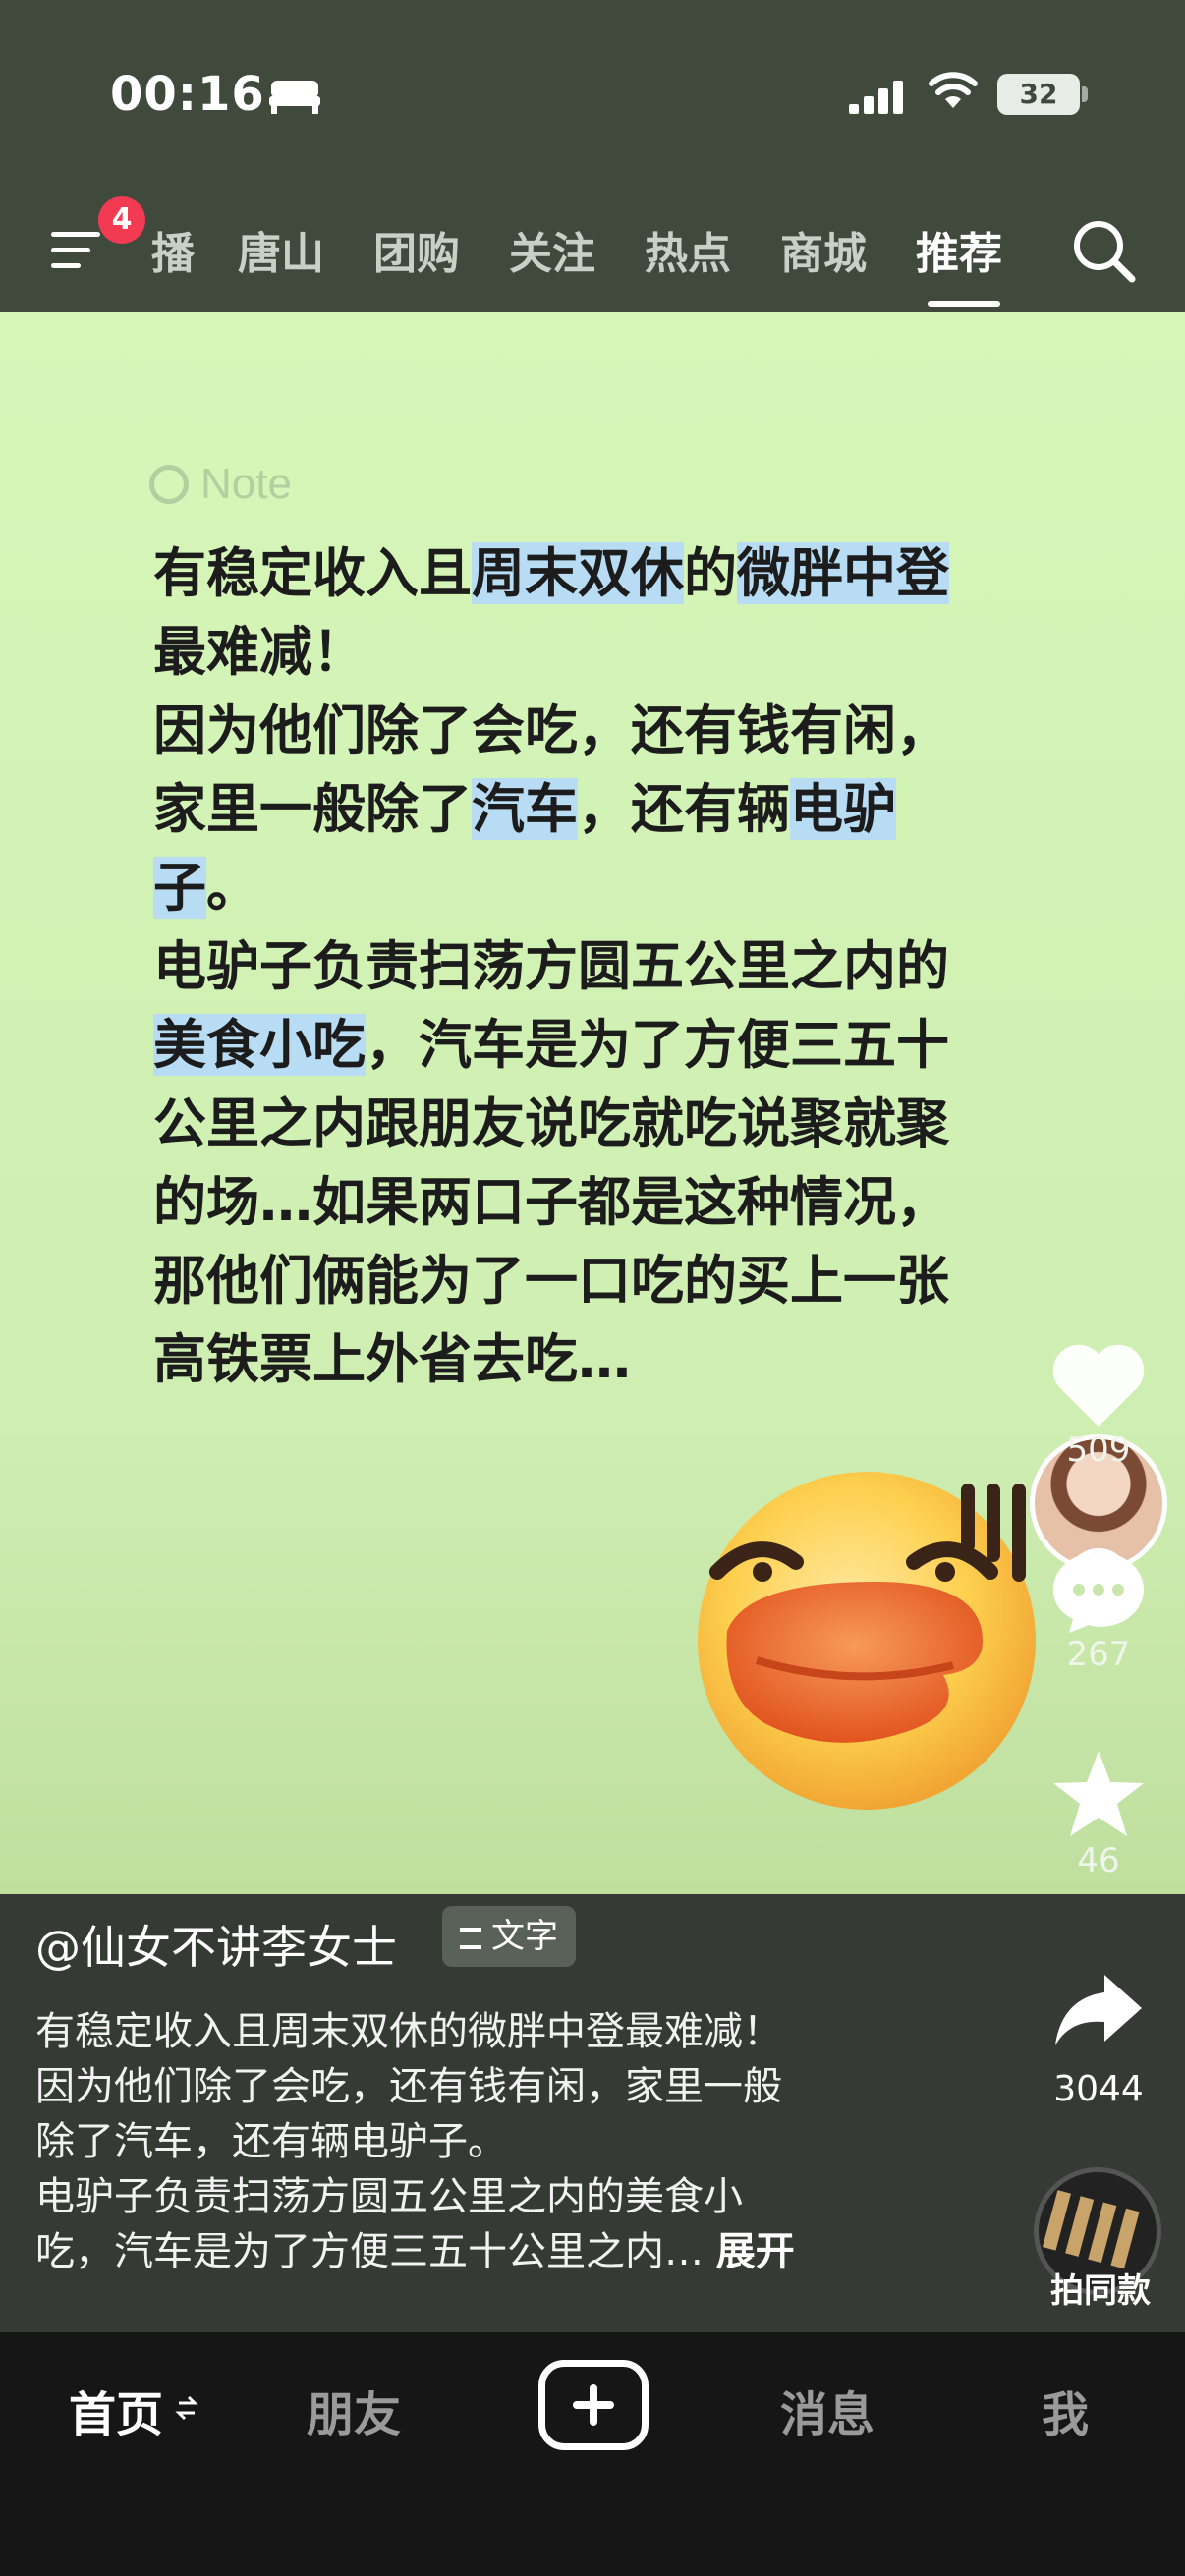 This screenshot has height=2576, width=1185. I want to click on body-line: 子。, so click(206, 888).